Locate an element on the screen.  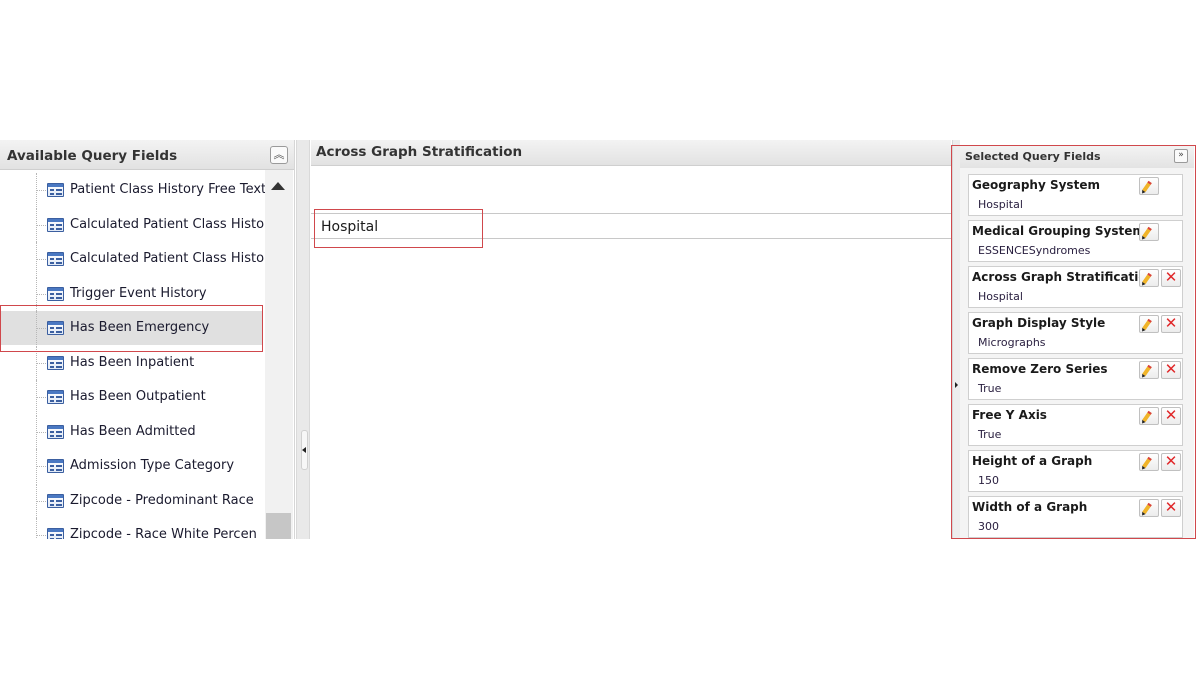
field-title: Across Graph Stratification is located at coordinates (1064, 277).